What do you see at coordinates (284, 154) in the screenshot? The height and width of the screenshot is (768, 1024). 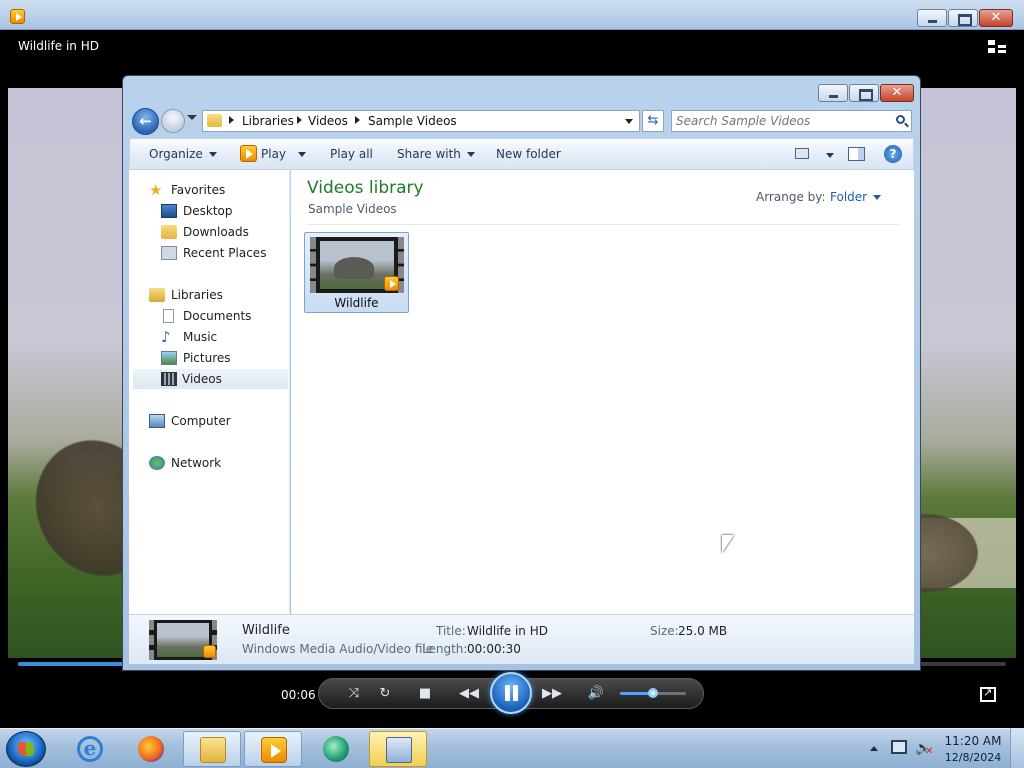 I see `play-button: Play` at bounding box center [284, 154].